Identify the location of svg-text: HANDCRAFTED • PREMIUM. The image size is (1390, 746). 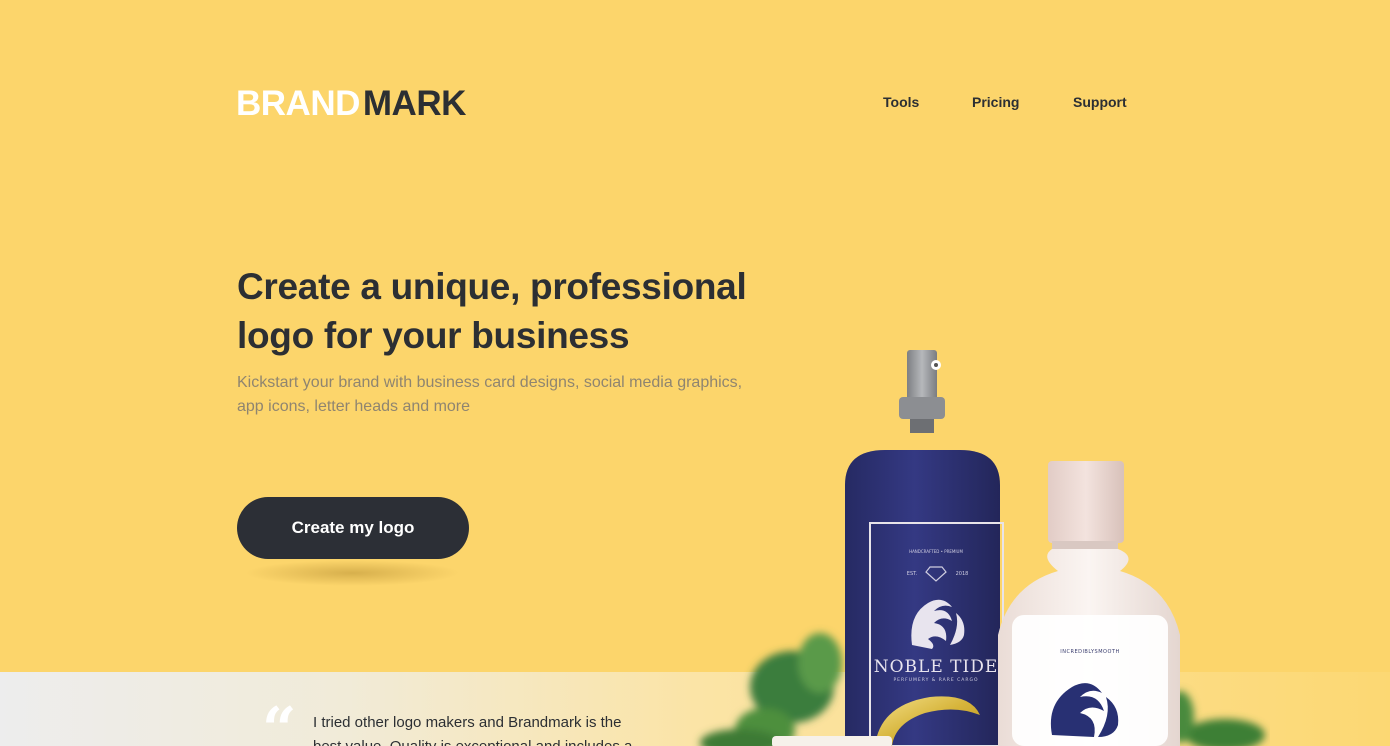
(936, 551).